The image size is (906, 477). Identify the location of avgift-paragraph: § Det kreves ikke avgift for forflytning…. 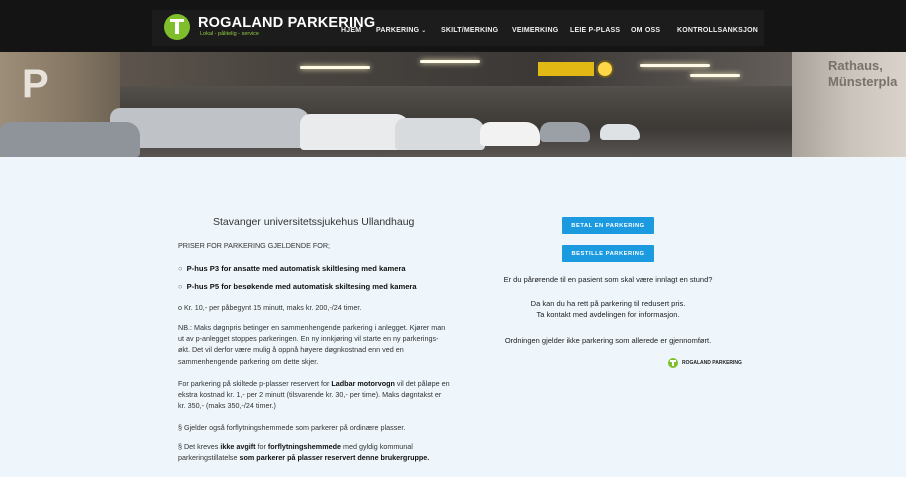
(314, 452).